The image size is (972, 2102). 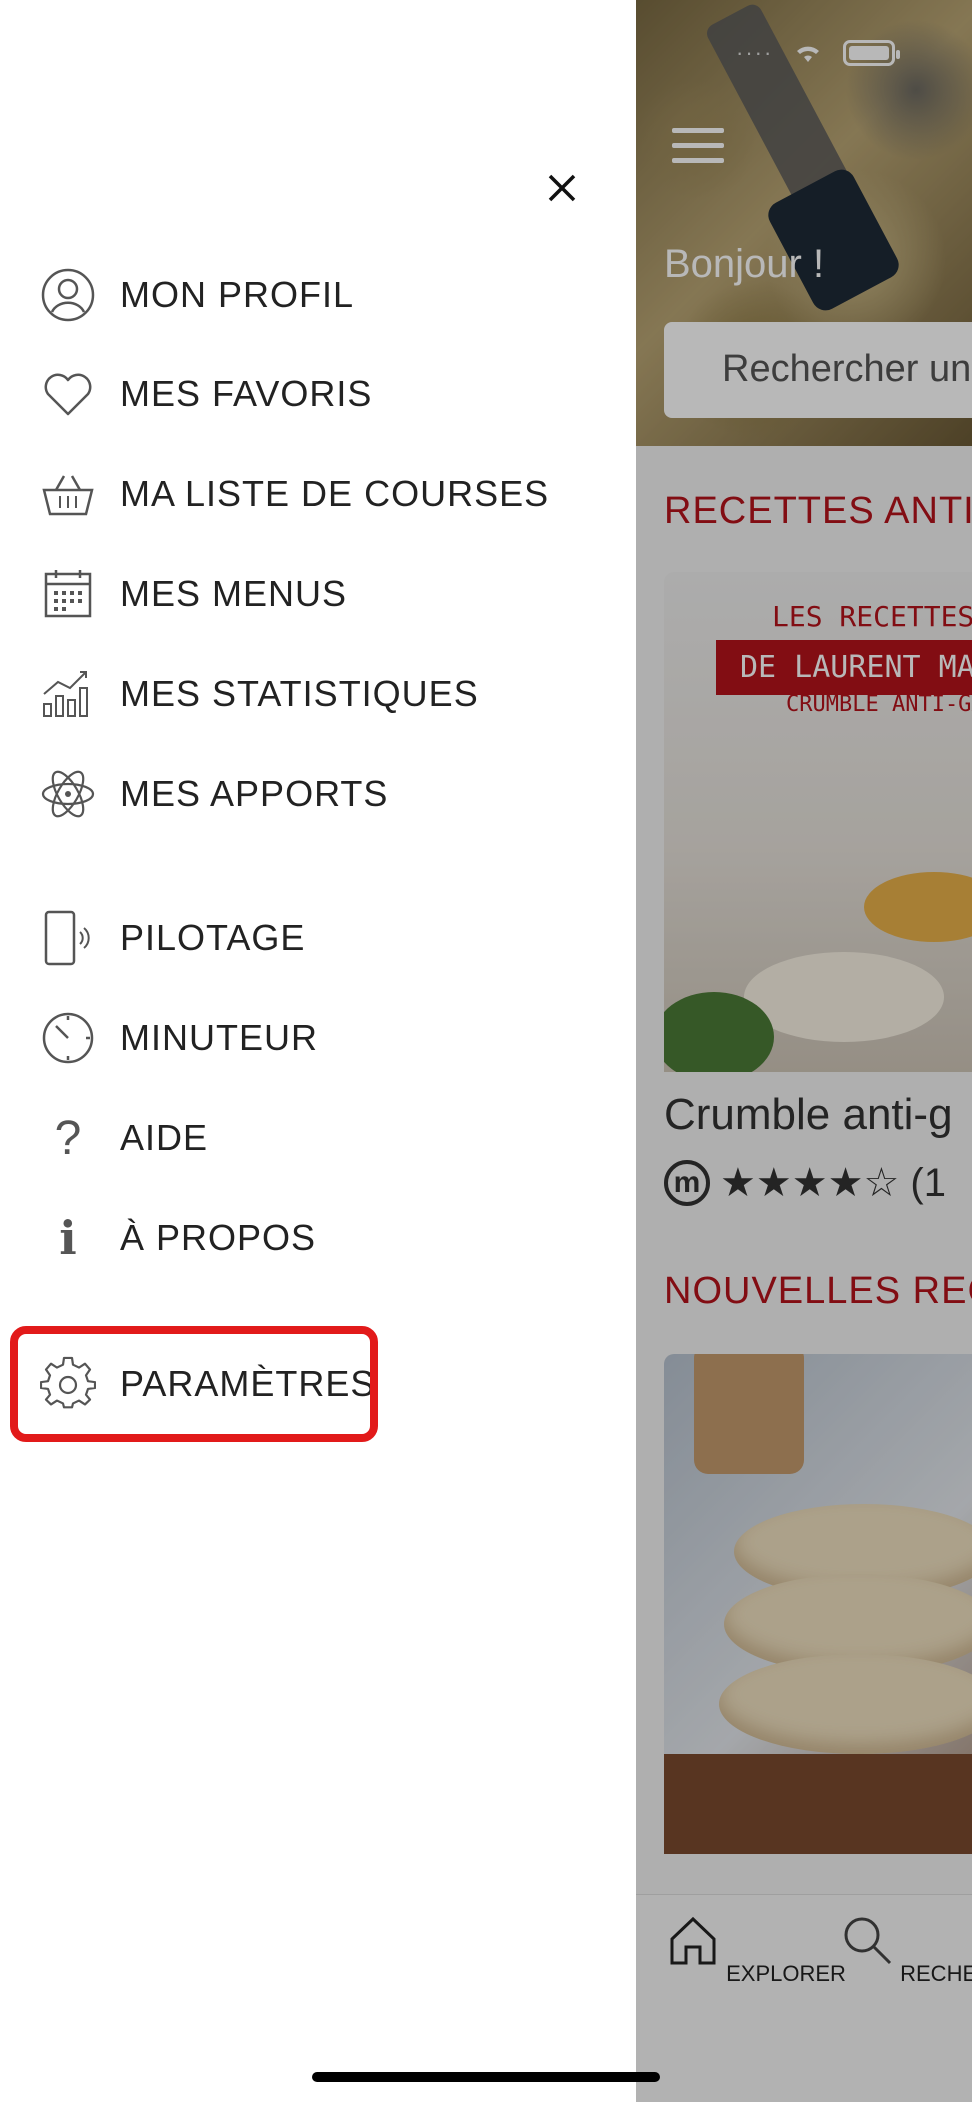 I want to click on menu-label: PILOTAGE, so click(x=213, y=937).